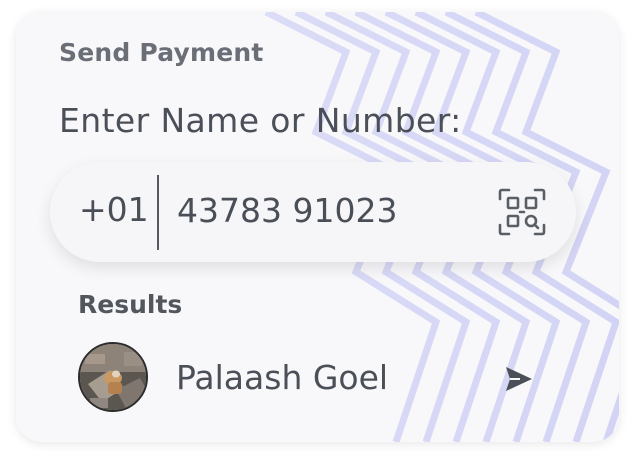 Image resolution: width=635 pixels, height=462 pixels. What do you see at coordinates (260, 120) in the screenshot?
I see `input-prompt-label: Enter Name or Number:` at bounding box center [260, 120].